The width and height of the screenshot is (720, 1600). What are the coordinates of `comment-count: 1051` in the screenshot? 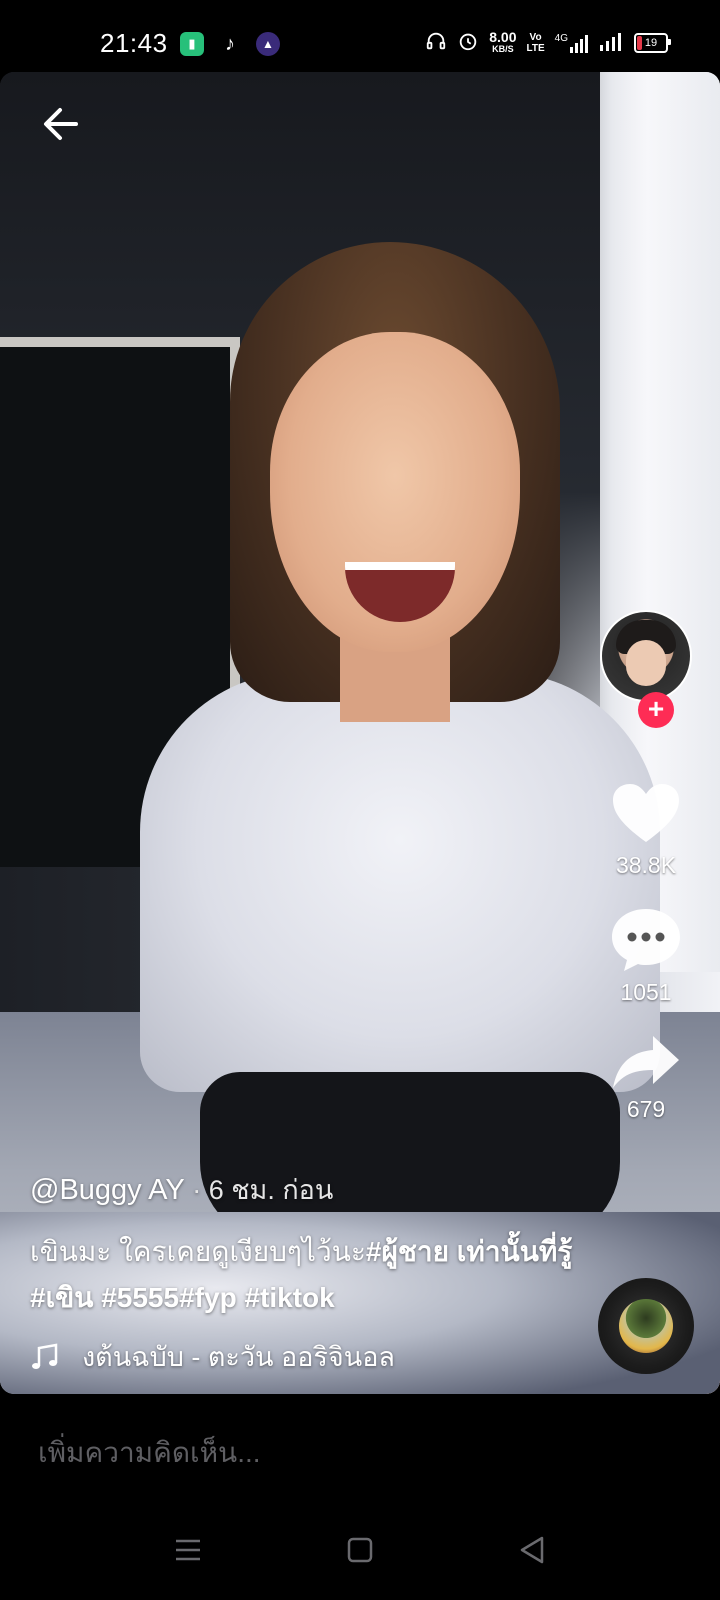 It's located at (646, 992).